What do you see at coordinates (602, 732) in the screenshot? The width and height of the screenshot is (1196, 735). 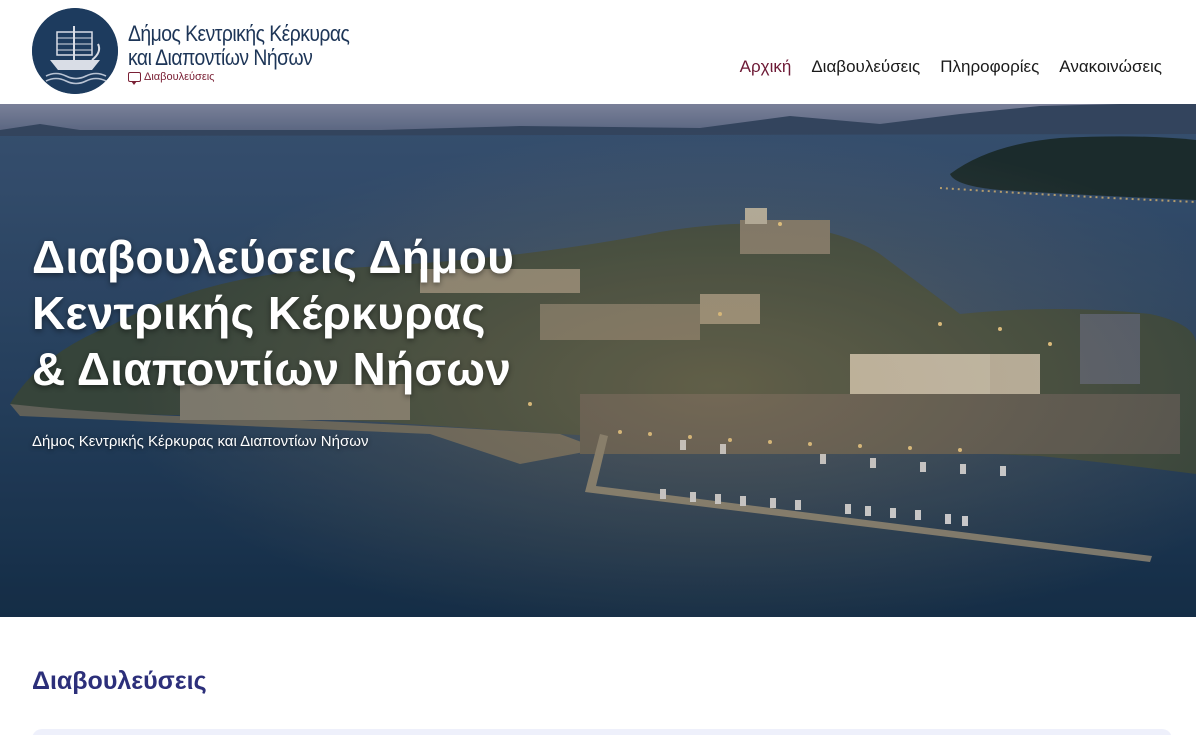 I see `consultation-card` at bounding box center [602, 732].